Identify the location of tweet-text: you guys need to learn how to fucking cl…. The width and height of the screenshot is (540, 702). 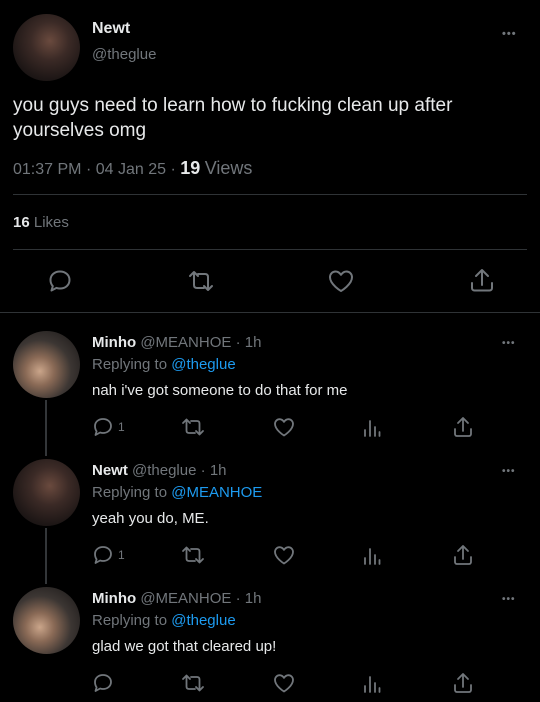
(233, 118).